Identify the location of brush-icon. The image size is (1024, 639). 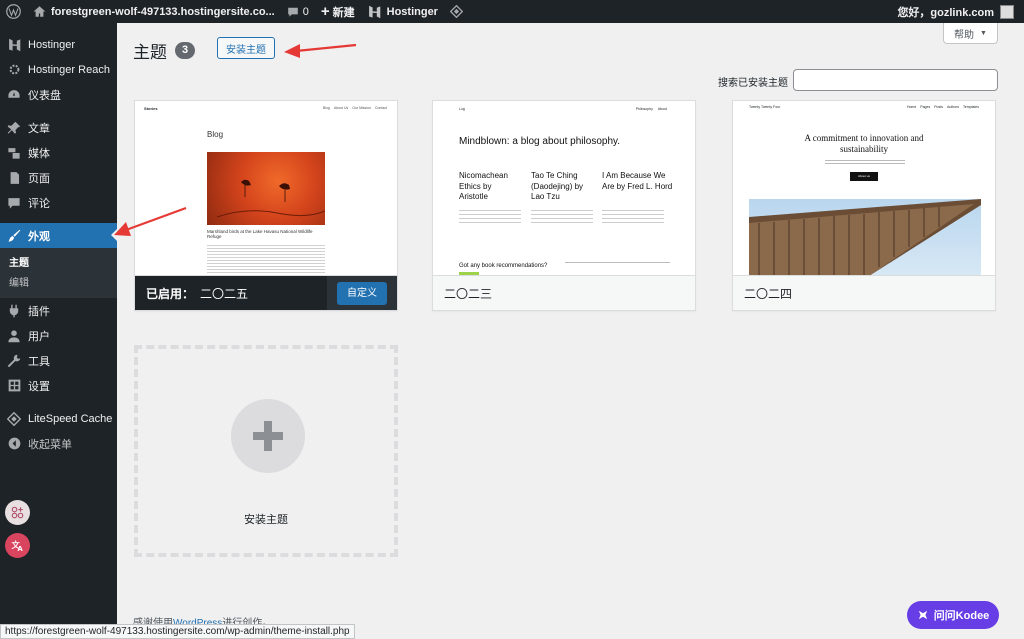
(14, 236).